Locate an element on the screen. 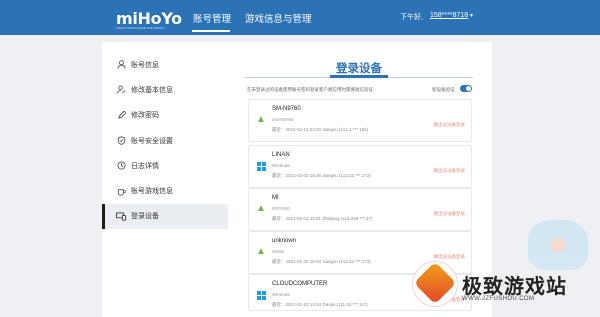 The width and height of the screenshot is (600, 317). sidebar-item-security: 账号安全设置 is located at coordinates (165, 140).